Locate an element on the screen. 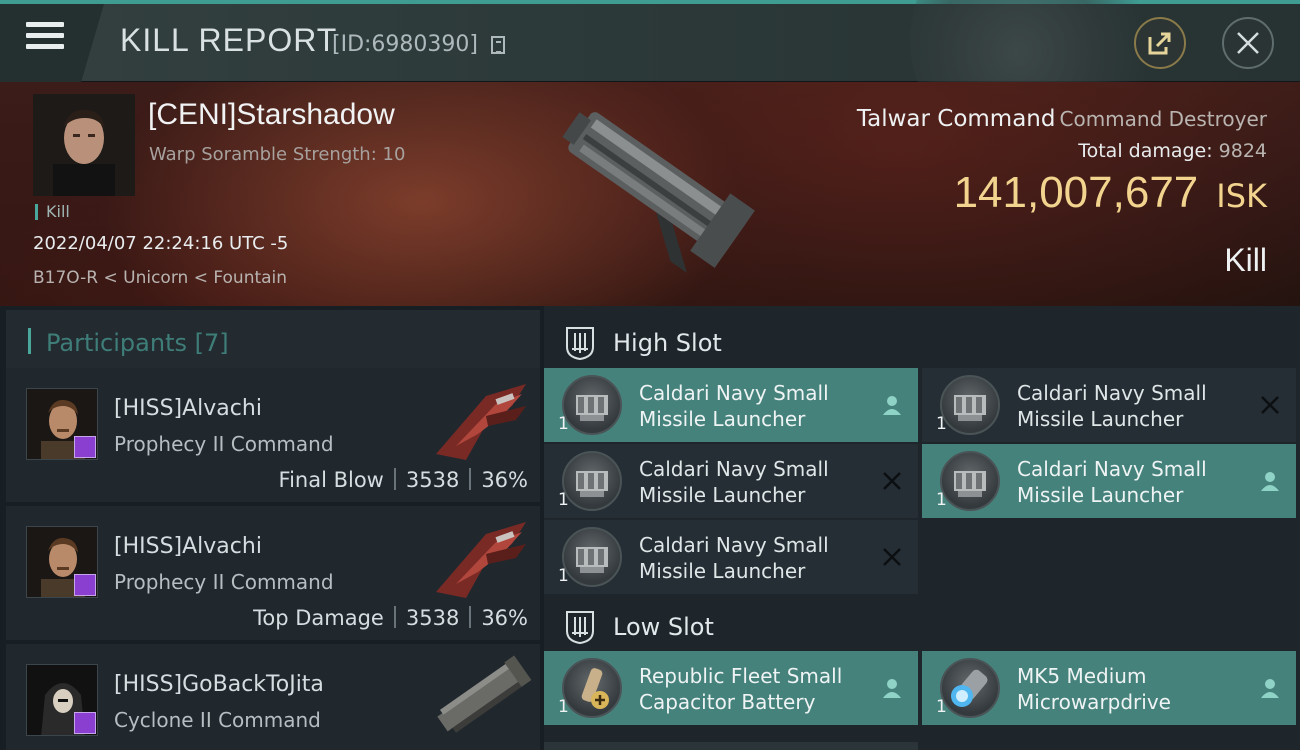 The width and height of the screenshot is (1300, 750). total-damage-label: Total damage: is located at coordinates (1145, 151).